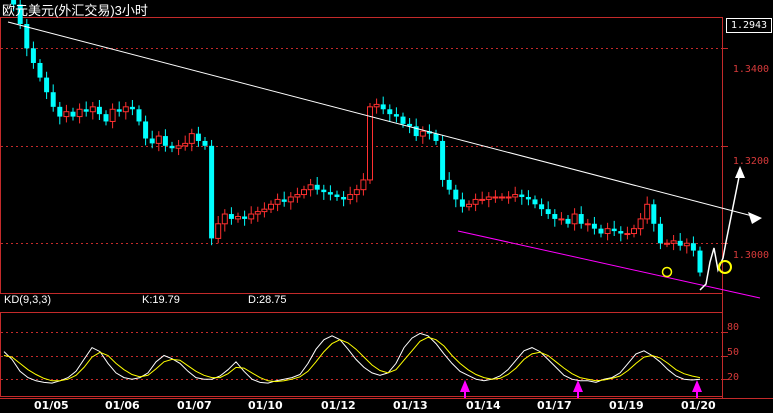  I want to click on kd-tick-label: 50, so click(732, 352).